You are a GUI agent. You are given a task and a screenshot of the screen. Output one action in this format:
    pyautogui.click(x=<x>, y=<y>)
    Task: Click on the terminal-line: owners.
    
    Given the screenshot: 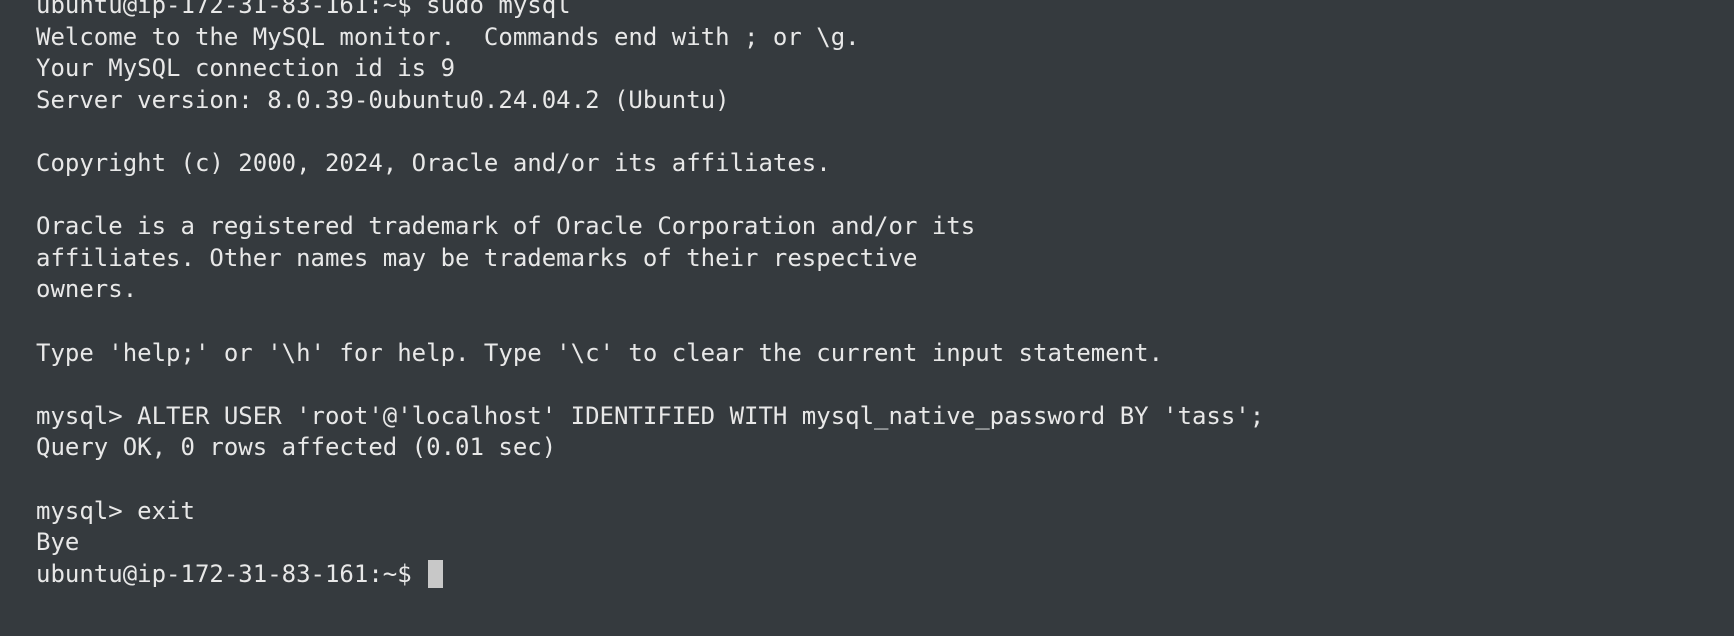 What is the action you would take?
    pyautogui.click(x=87, y=289)
    